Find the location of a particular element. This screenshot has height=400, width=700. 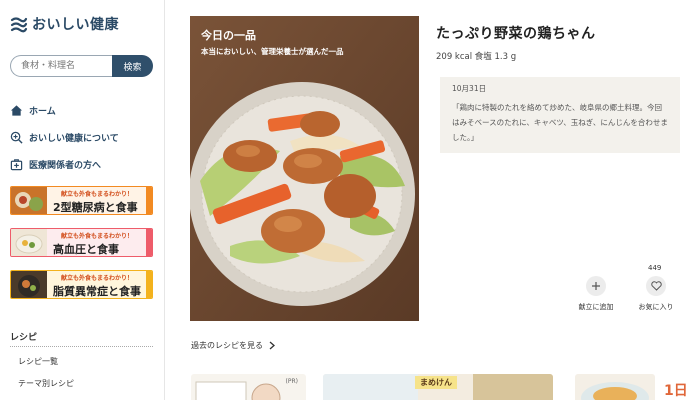

medical-icon is located at coordinates (16, 164).